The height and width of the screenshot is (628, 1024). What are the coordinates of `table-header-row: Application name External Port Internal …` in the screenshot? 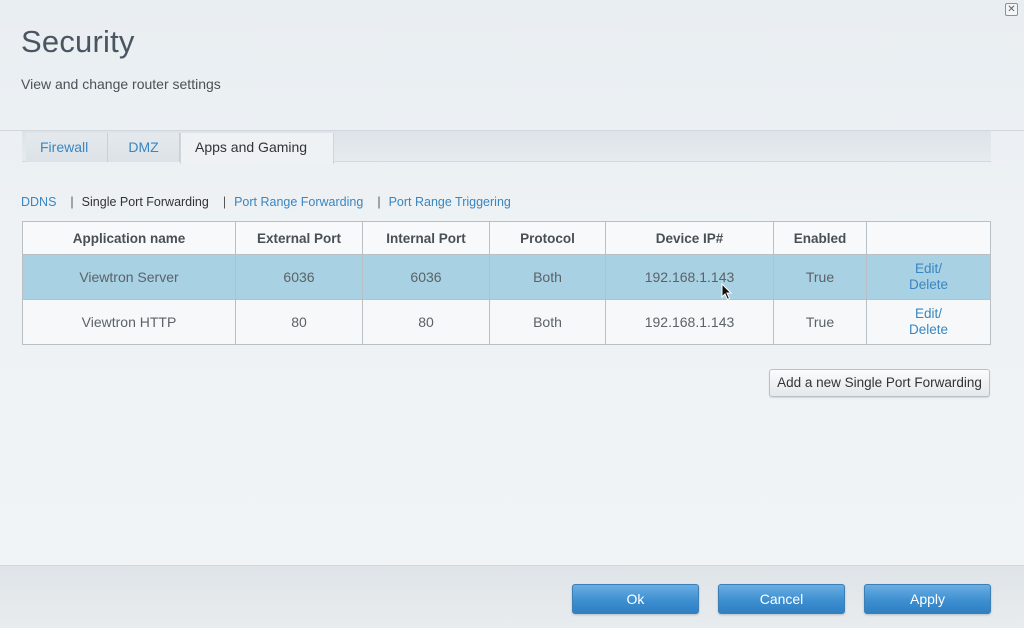 It's located at (506, 238).